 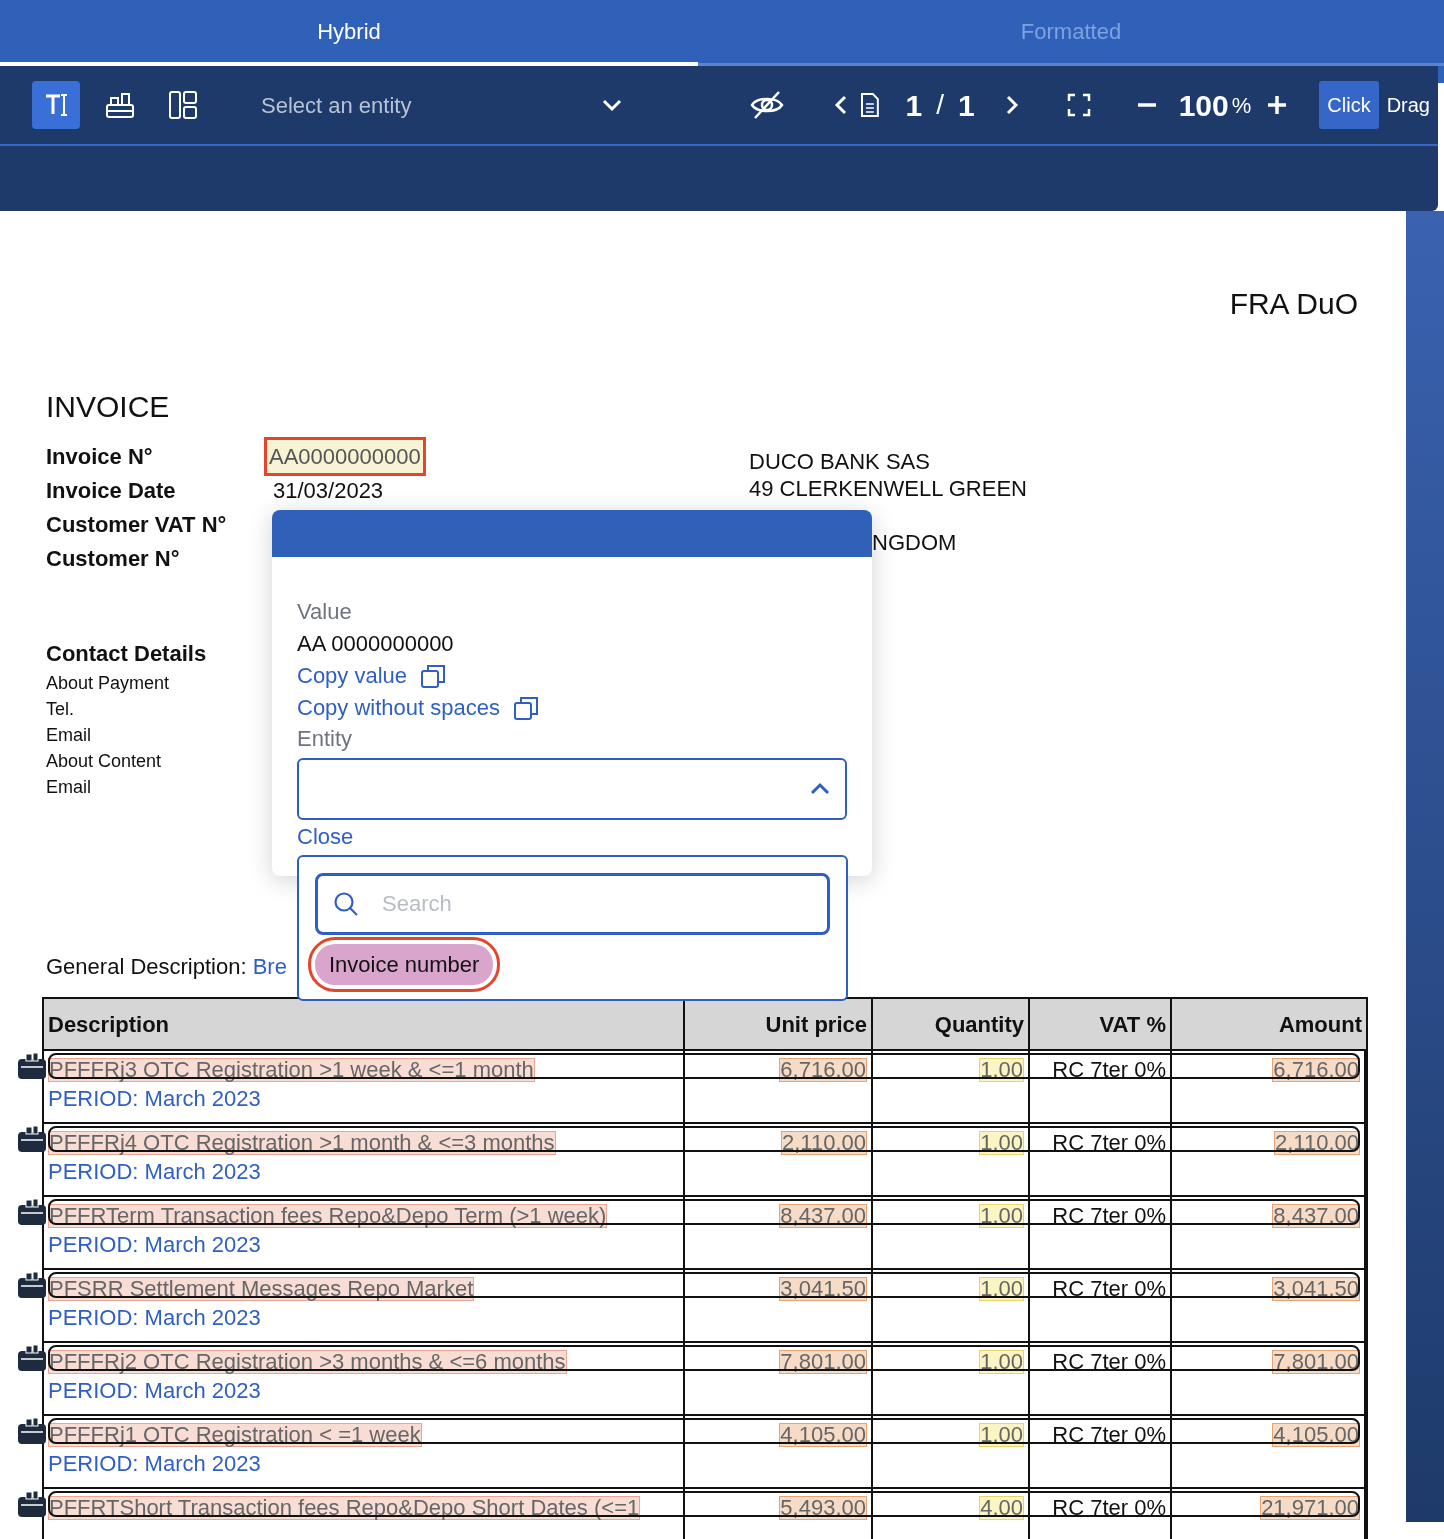 I want to click on table-cell: PFFFRj4 OTC Registration >1 month & <=3 months, so click(x=302, y=1143).